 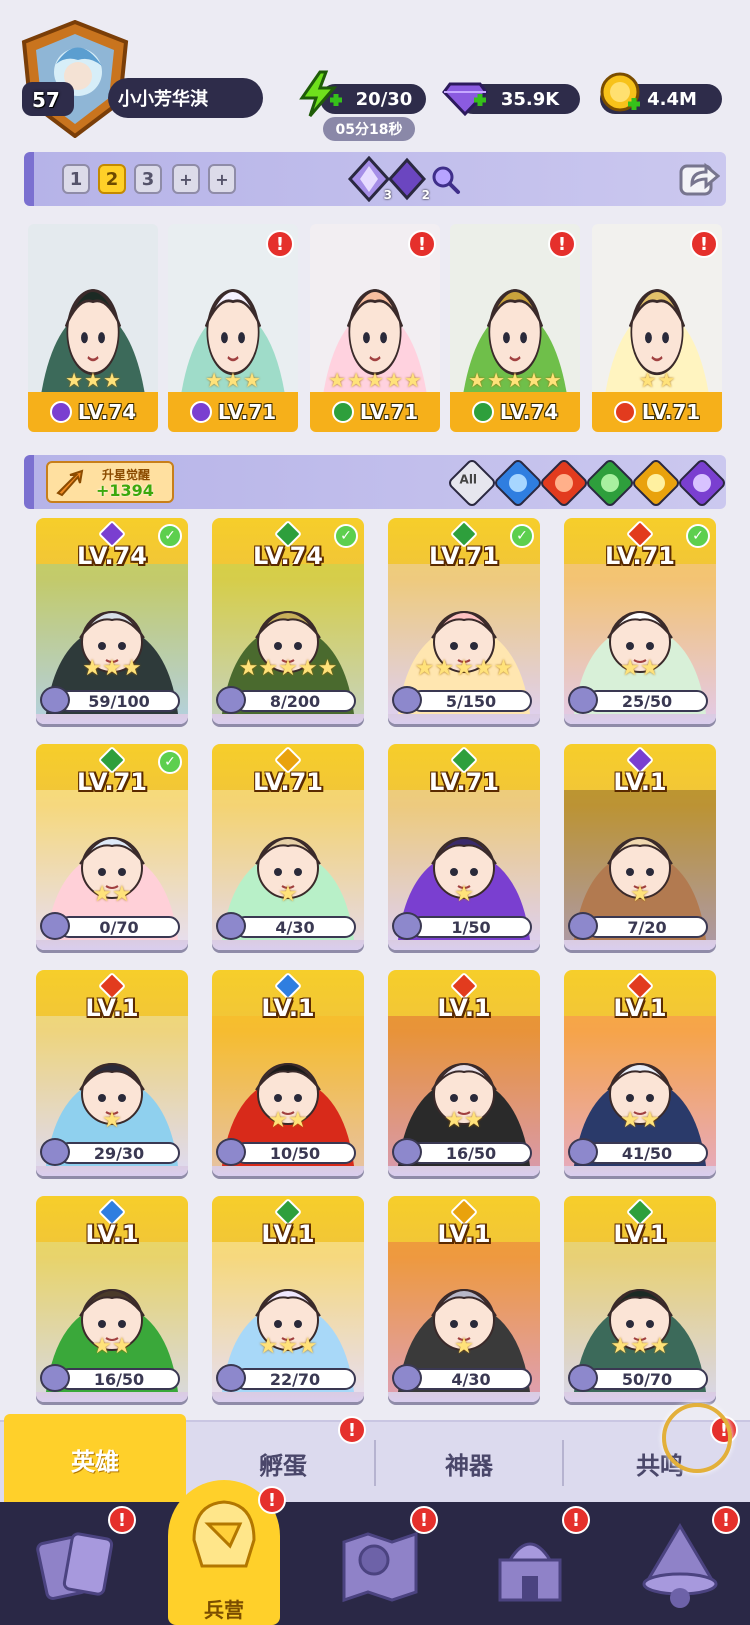 What do you see at coordinates (288, 1299) in the screenshot?
I see `hero-card: LV.1 ★ ★ ★ 22/70` at bounding box center [288, 1299].